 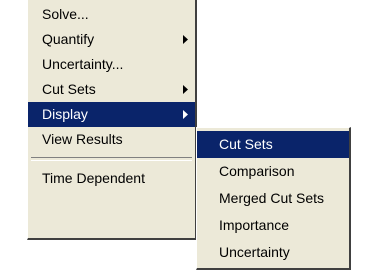 I want to click on menu-item-label: Importance, so click(x=254, y=225).